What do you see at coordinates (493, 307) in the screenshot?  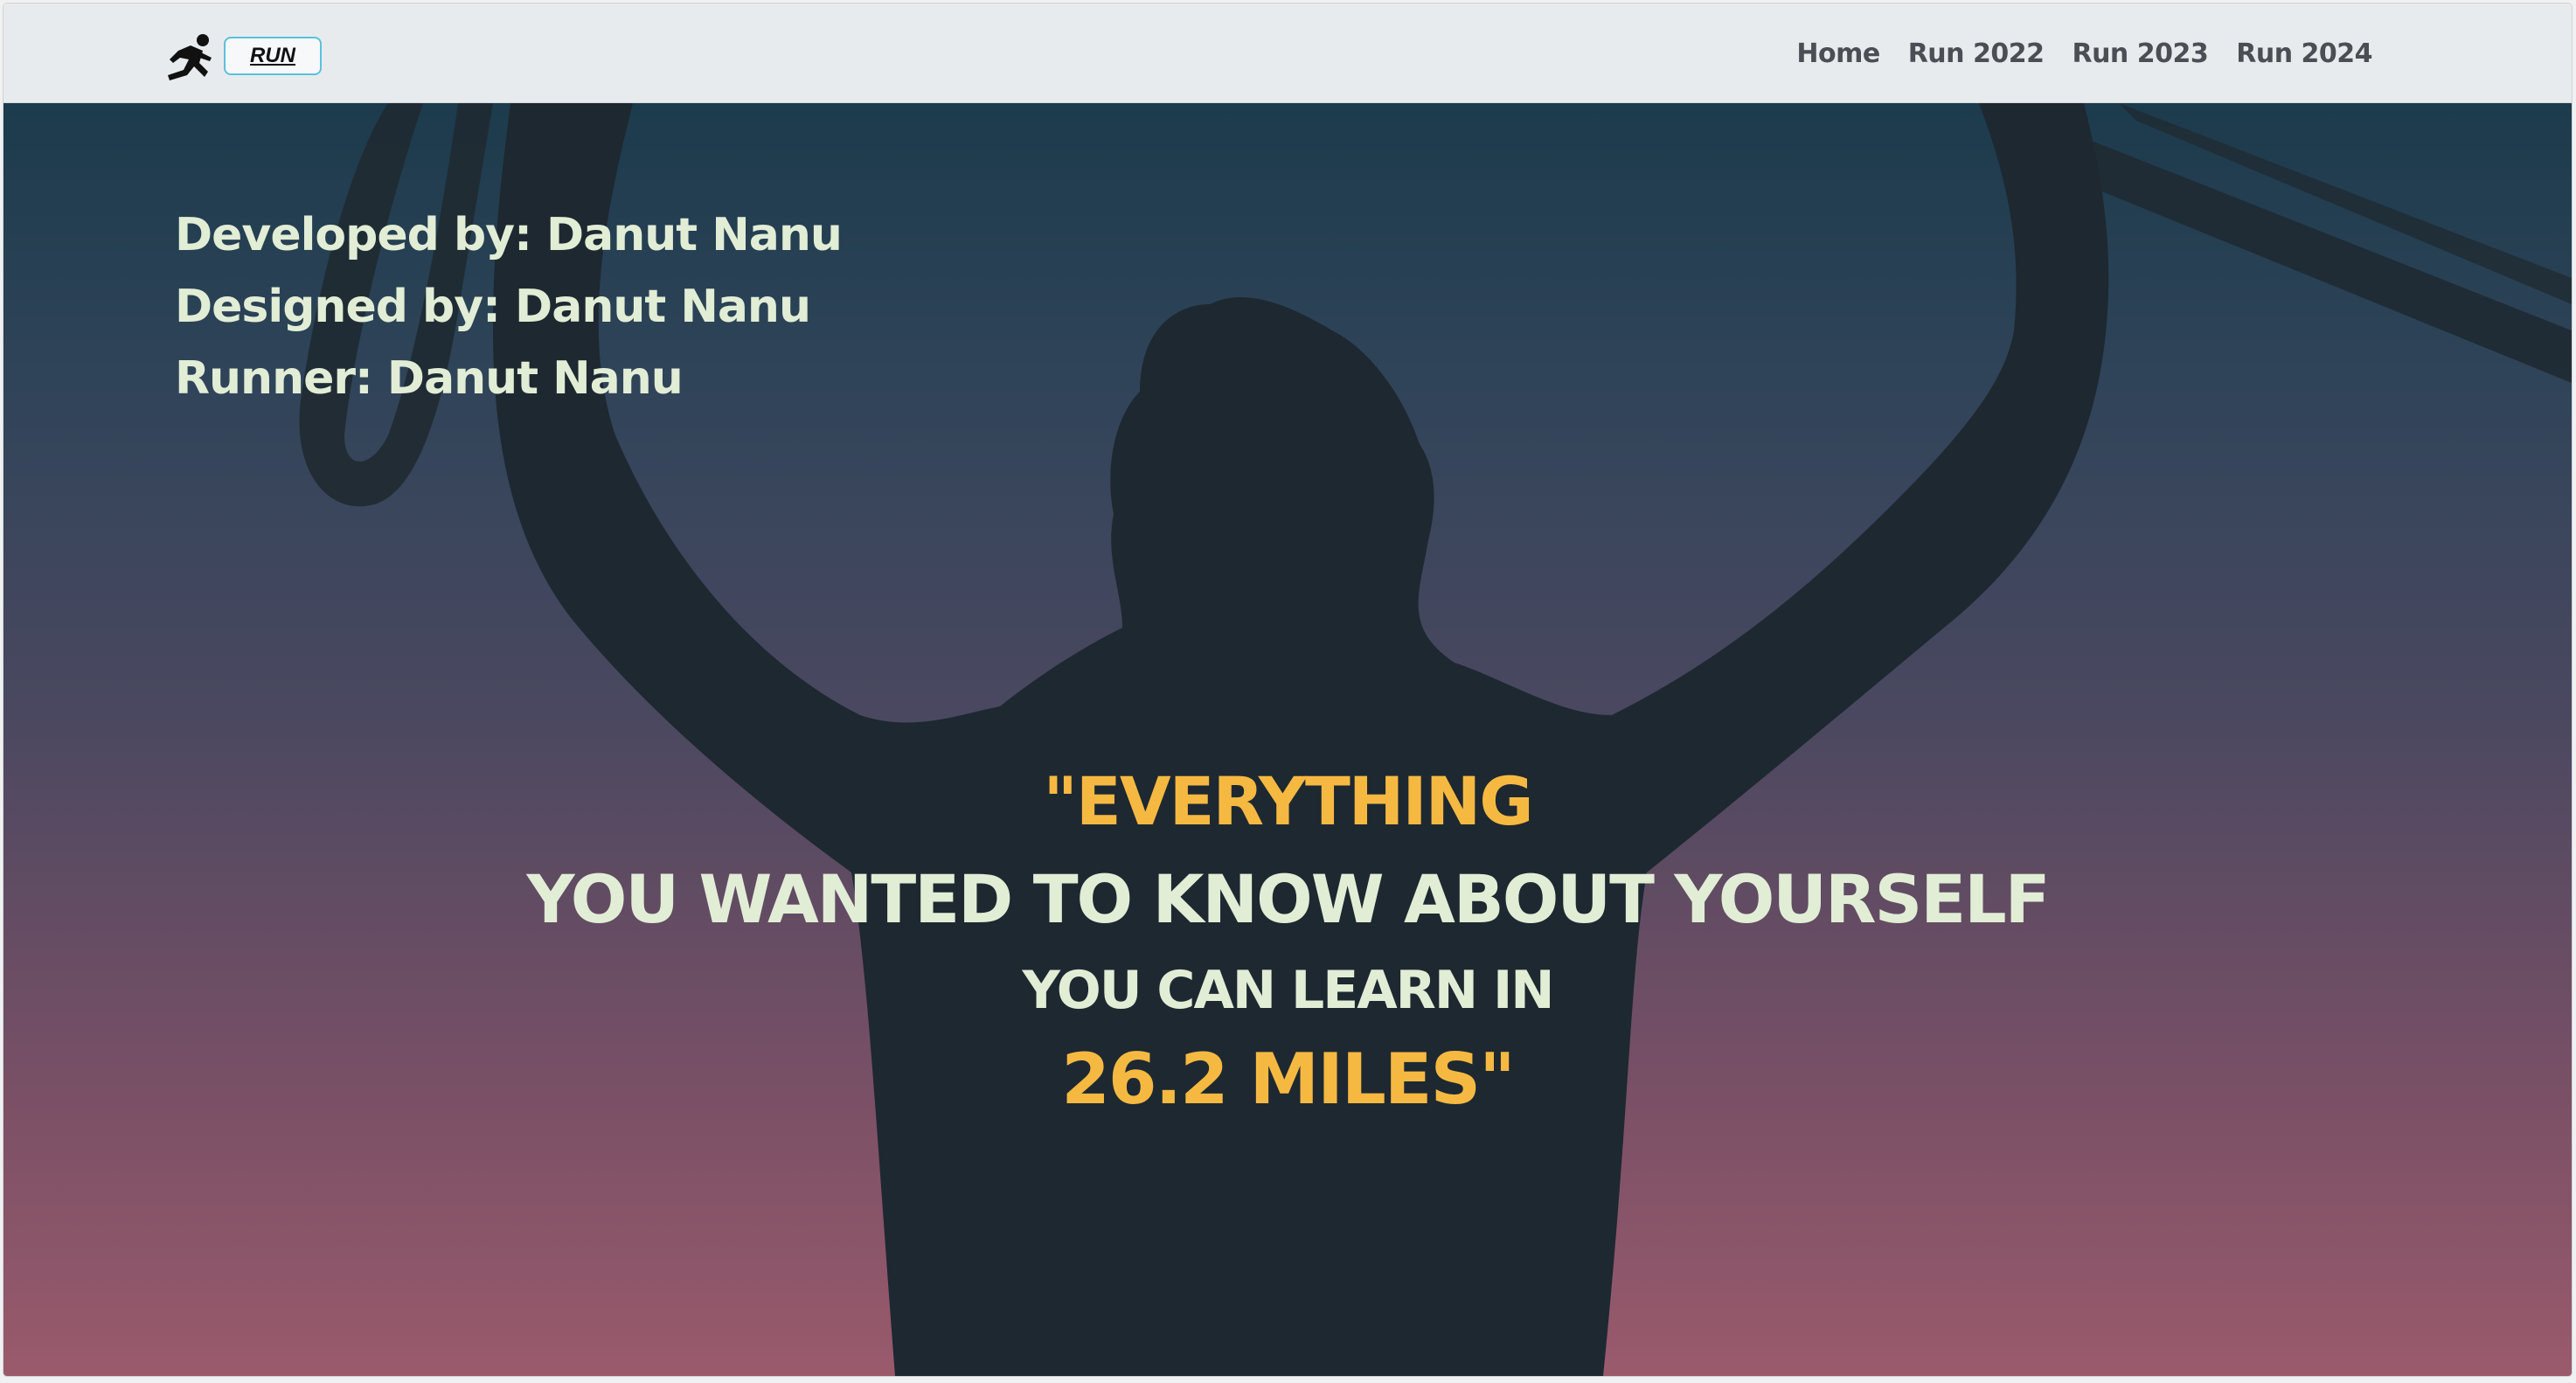 I see `designer-credit: Designed by: Danut Nanu` at bounding box center [493, 307].